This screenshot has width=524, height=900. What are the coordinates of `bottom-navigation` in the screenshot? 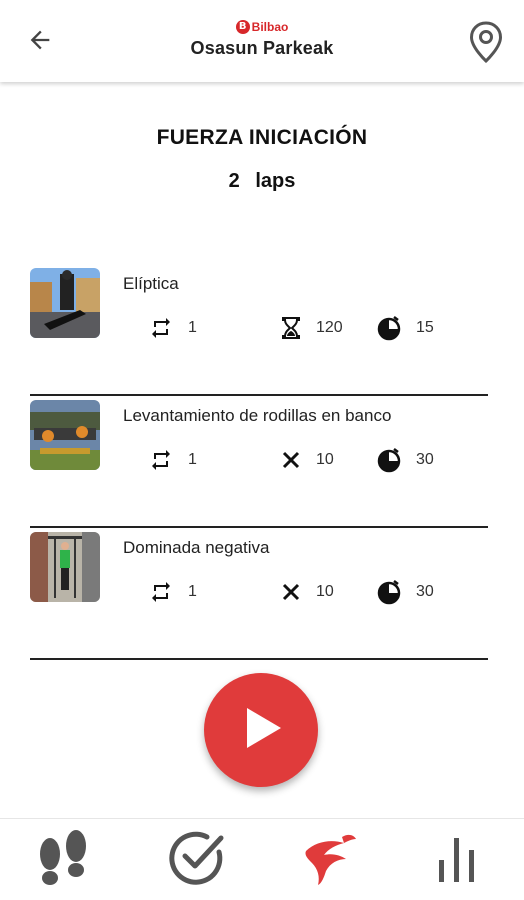 It's located at (262, 859).